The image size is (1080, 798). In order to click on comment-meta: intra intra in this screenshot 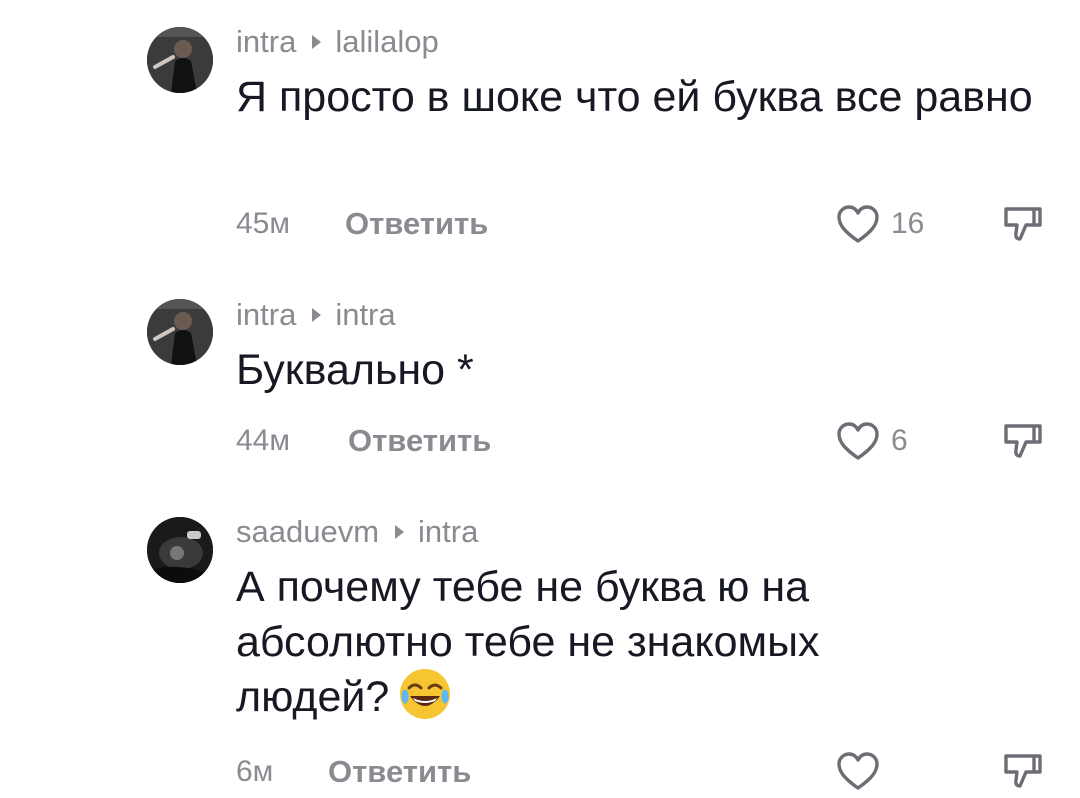, I will do `click(316, 315)`.